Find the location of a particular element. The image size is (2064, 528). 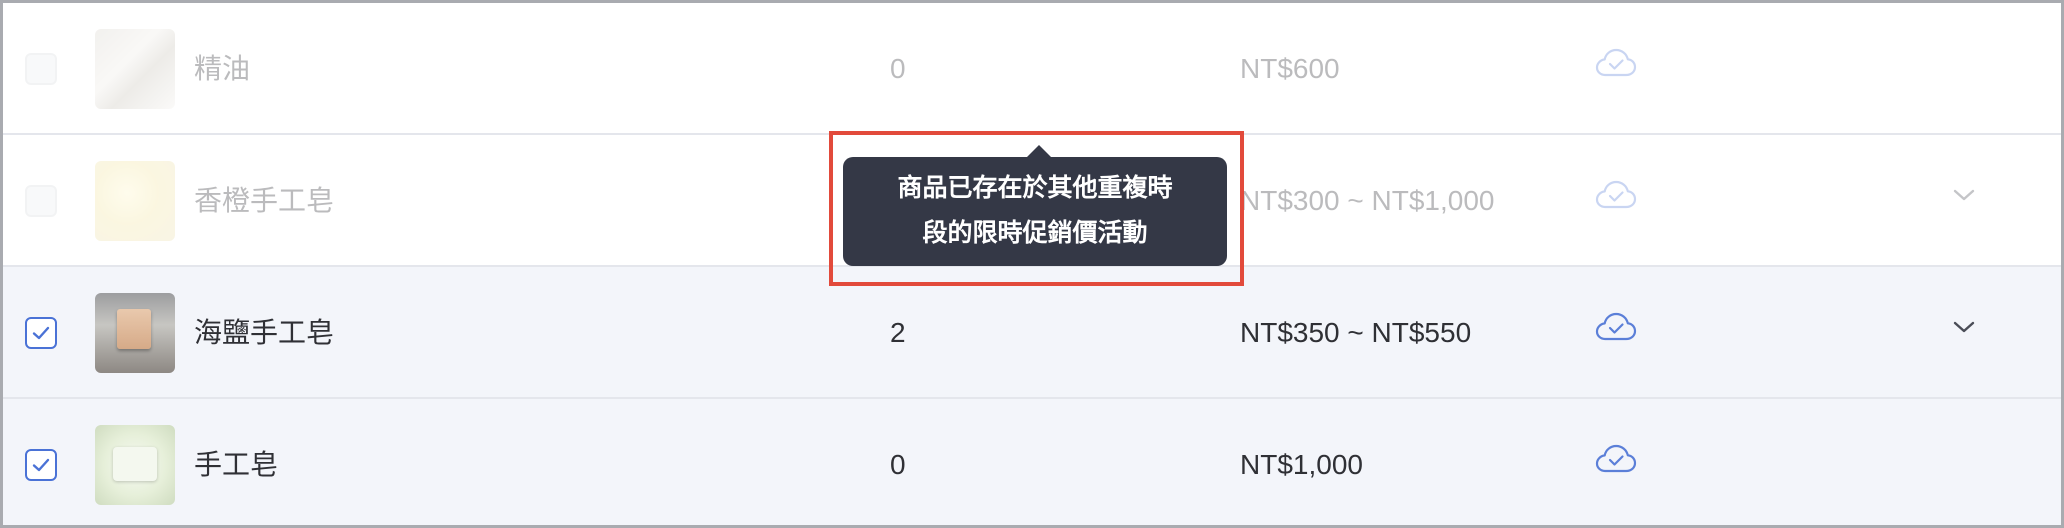

sea-salt-soap-thumbnail is located at coordinates (135, 333).